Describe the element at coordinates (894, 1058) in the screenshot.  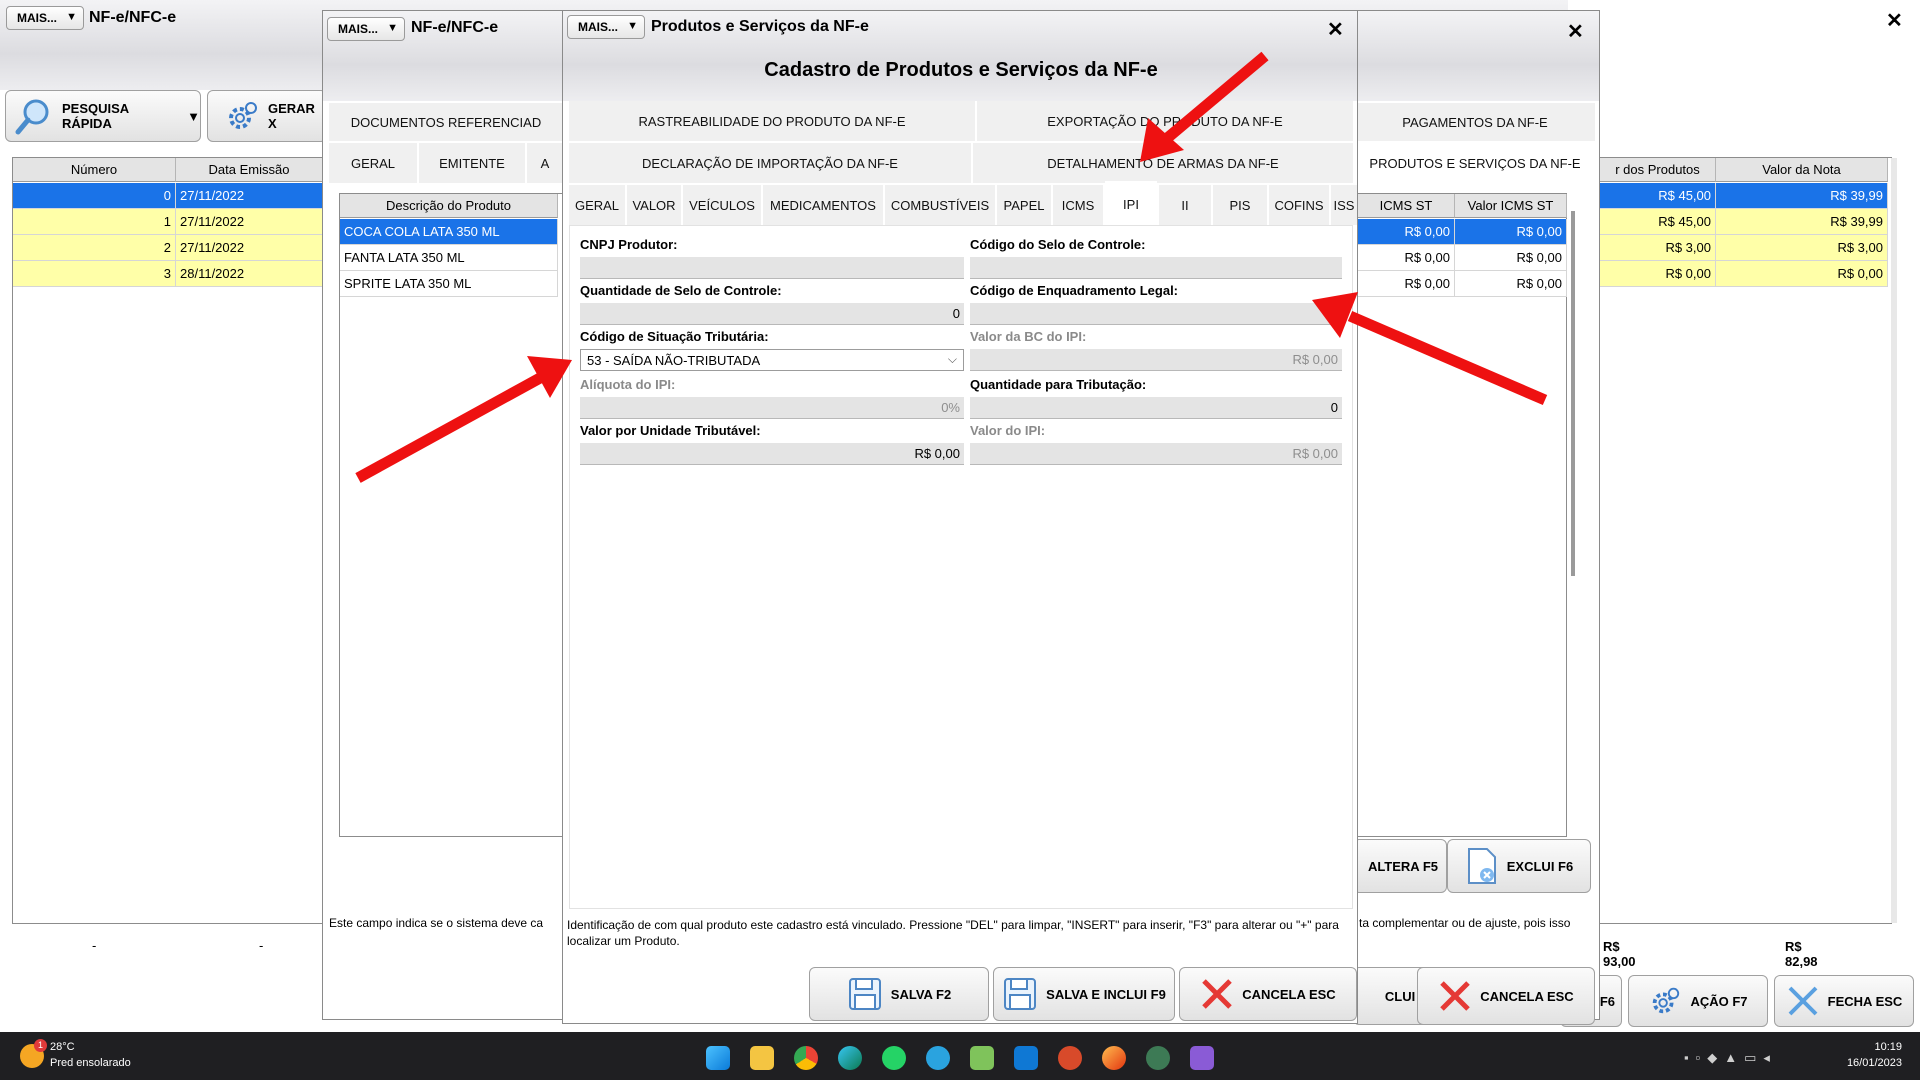
I see `whatsapp-icon` at that location.